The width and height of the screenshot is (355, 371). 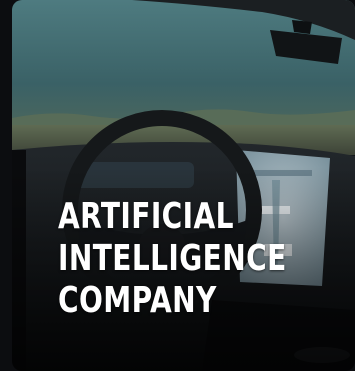 I want to click on card-title-line-3: COMPANY, so click(x=137, y=300).